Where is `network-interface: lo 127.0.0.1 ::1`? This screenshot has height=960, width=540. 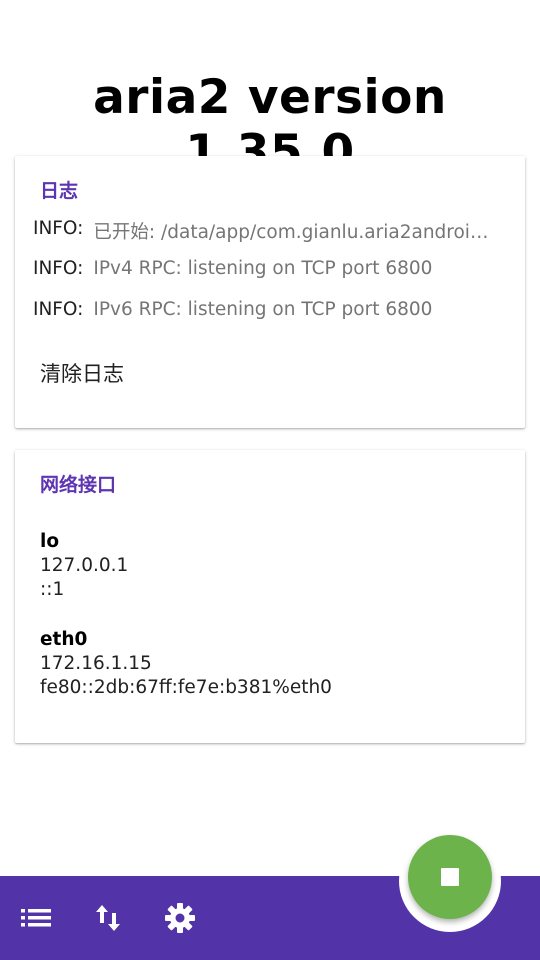
network-interface: lo 127.0.0.1 ::1 is located at coordinates (84, 566).